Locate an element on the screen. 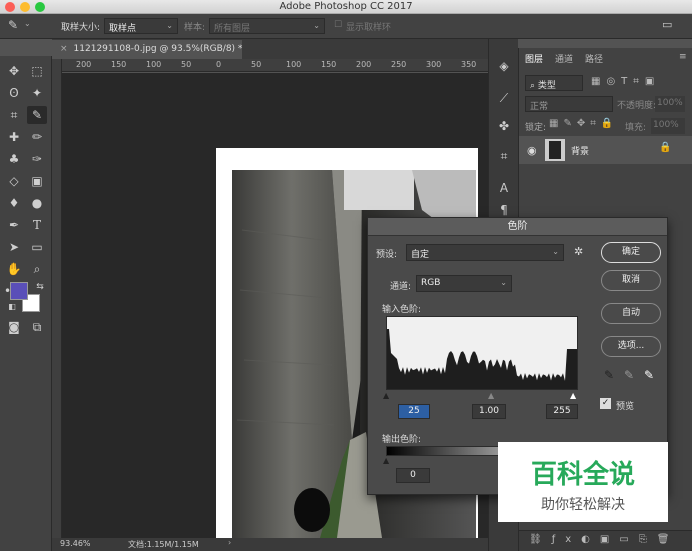 This screenshot has height=551, width=692. rectangle-tool-icon: ▭ is located at coordinates (37, 247).